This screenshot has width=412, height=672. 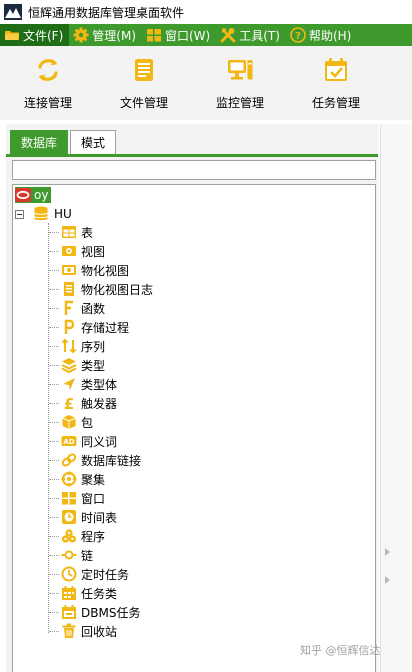 What do you see at coordinates (69, 630) in the screenshot?
I see `recycle-bin-icon` at bounding box center [69, 630].